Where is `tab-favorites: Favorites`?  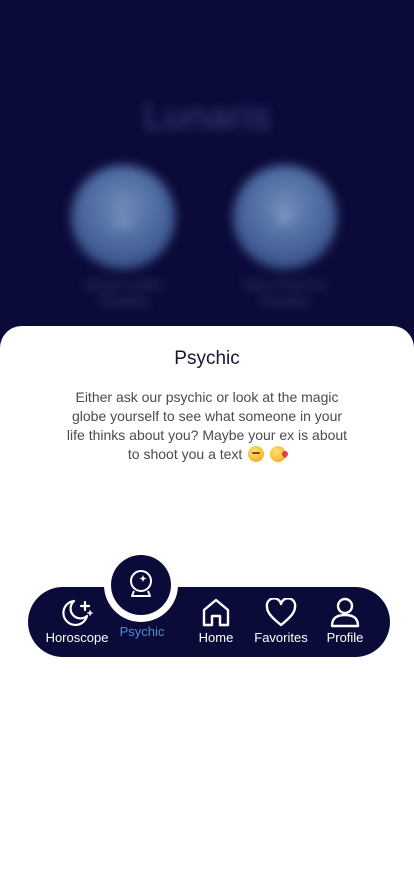 tab-favorites: Favorites is located at coordinates (281, 621).